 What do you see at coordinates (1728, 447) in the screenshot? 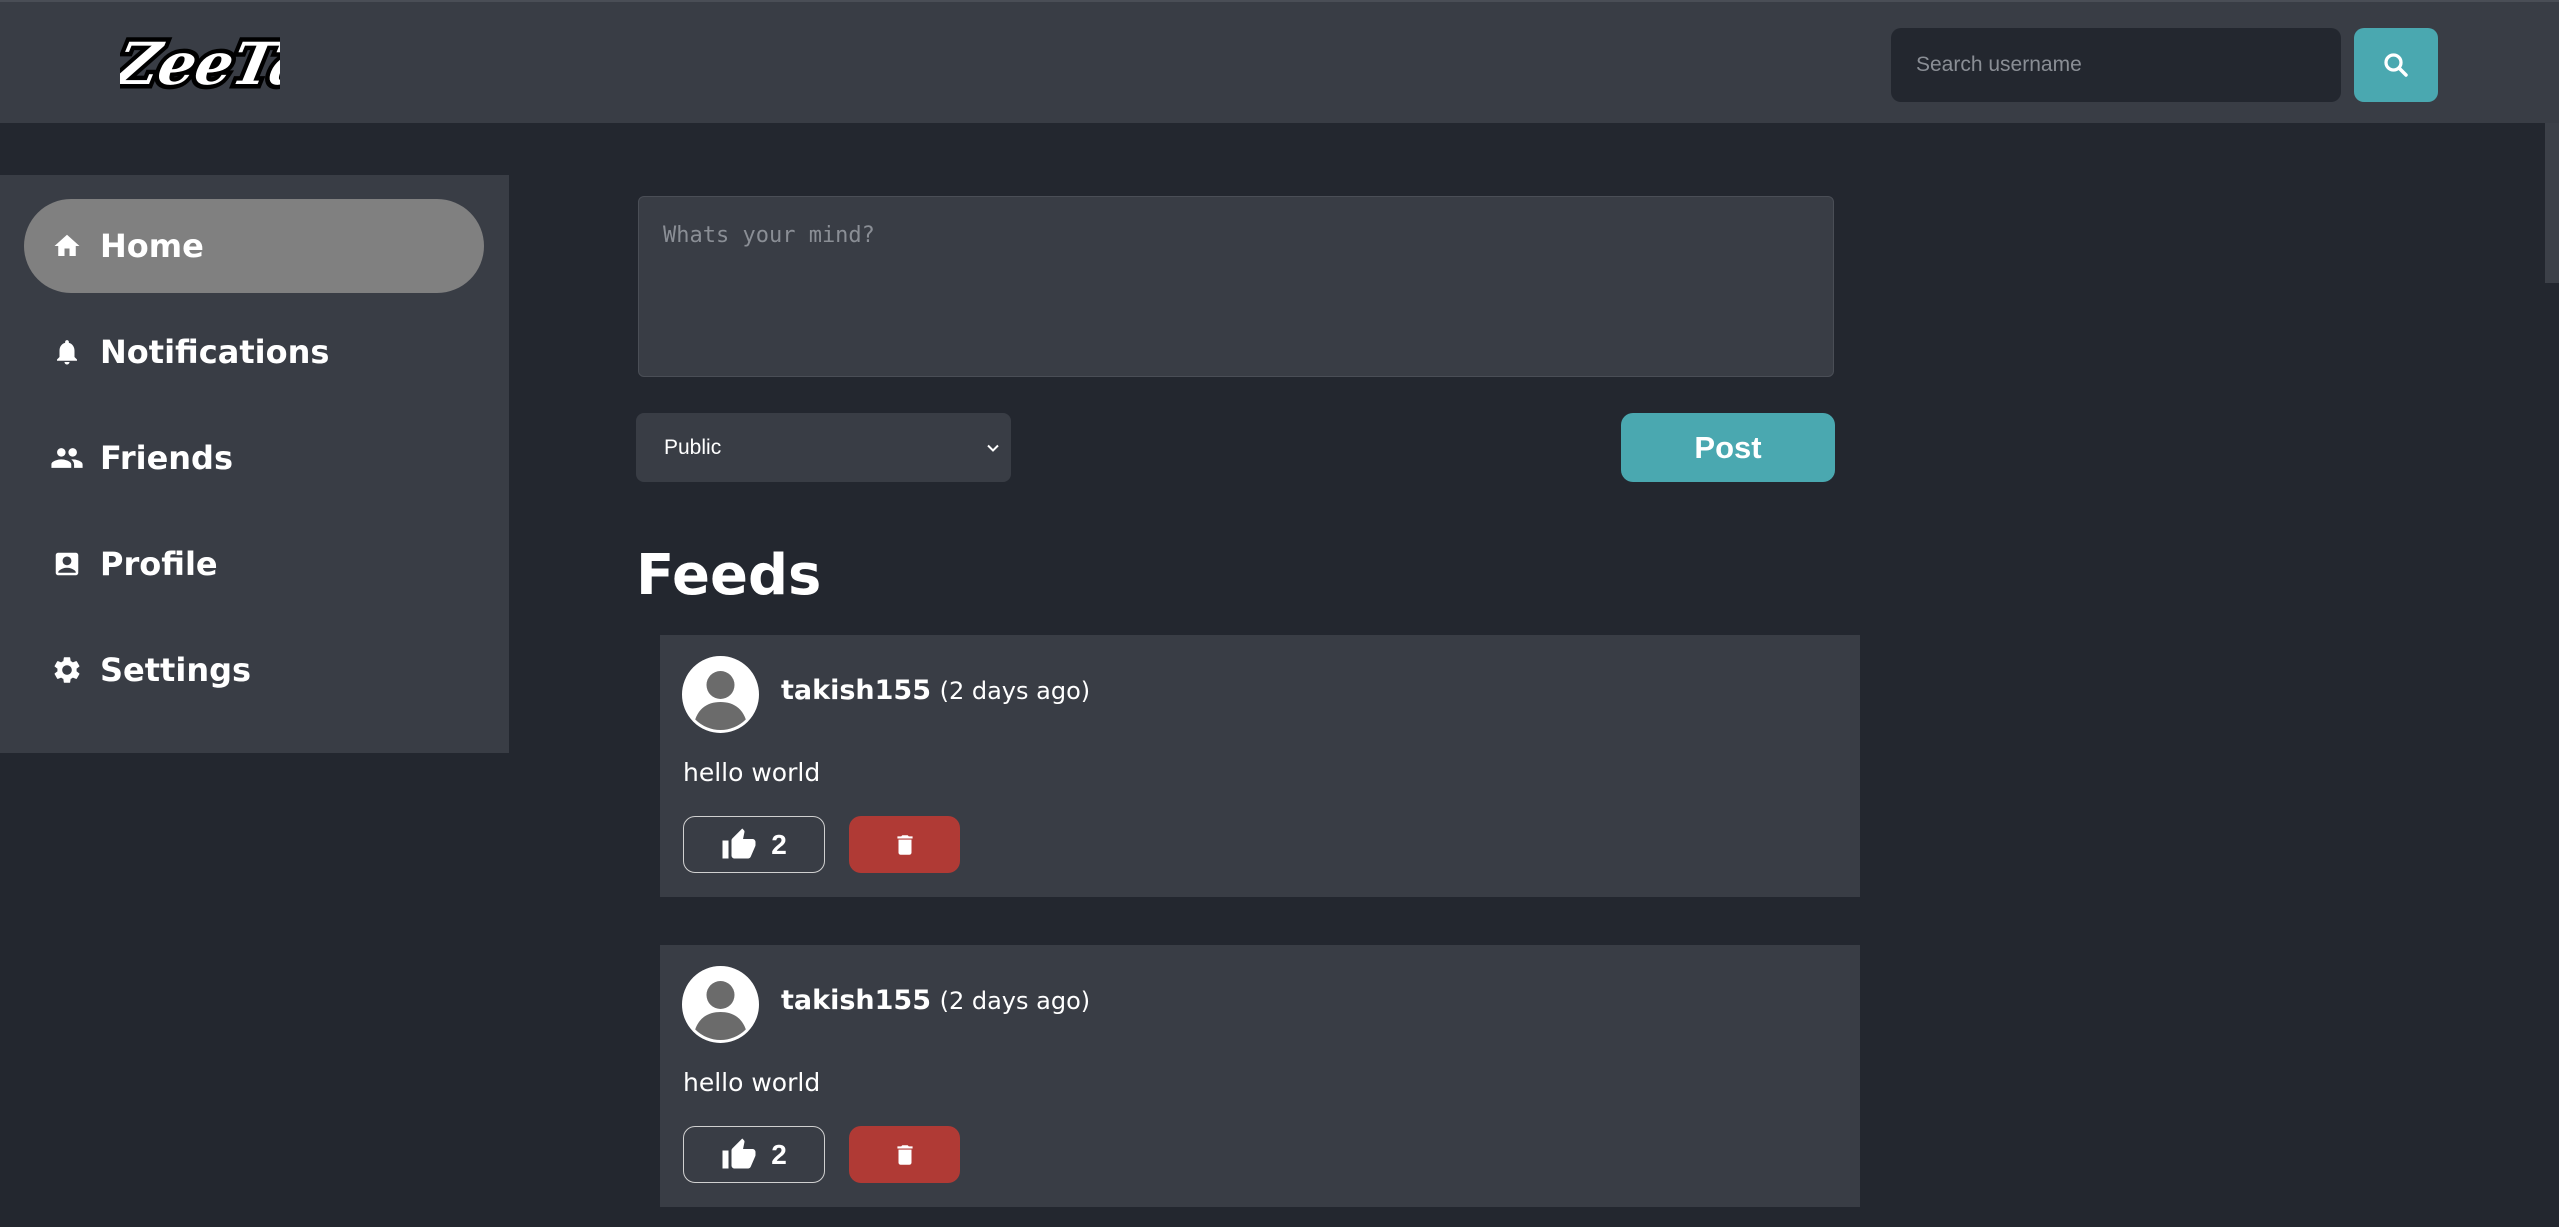
I see `post-button: Post` at bounding box center [1728, 447].